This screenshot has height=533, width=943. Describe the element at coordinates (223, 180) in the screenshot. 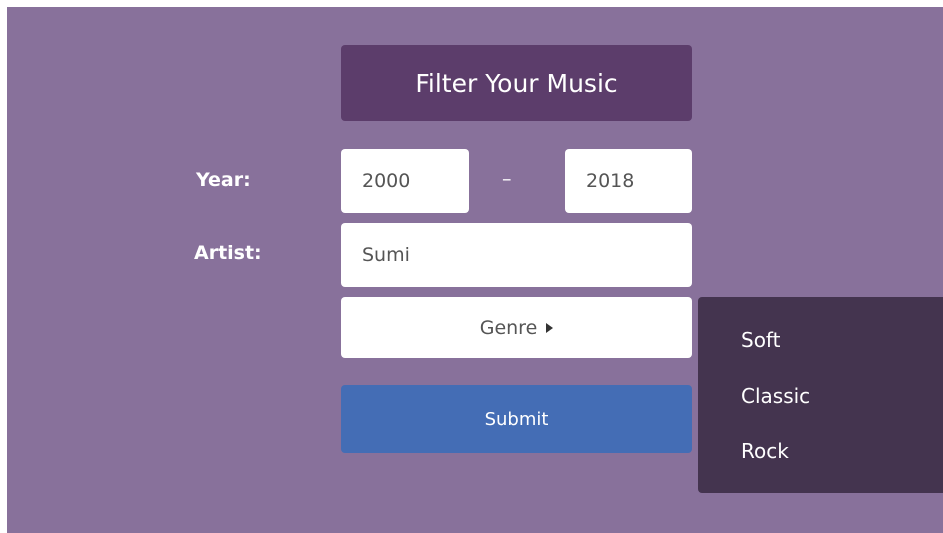

I see `year-label: Year:` at that location.